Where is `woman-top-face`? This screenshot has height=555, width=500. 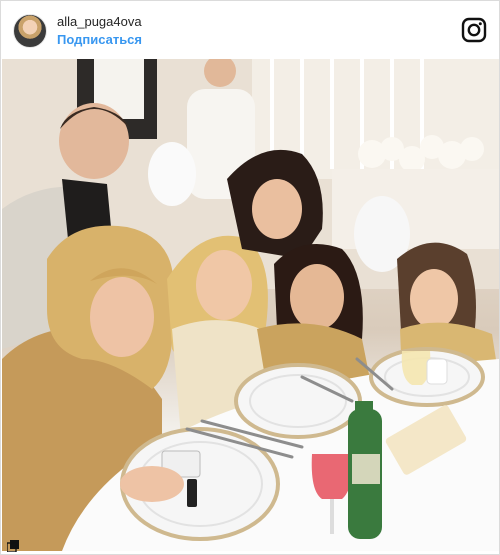 woman-top-face is located at coordinates (277, 209).